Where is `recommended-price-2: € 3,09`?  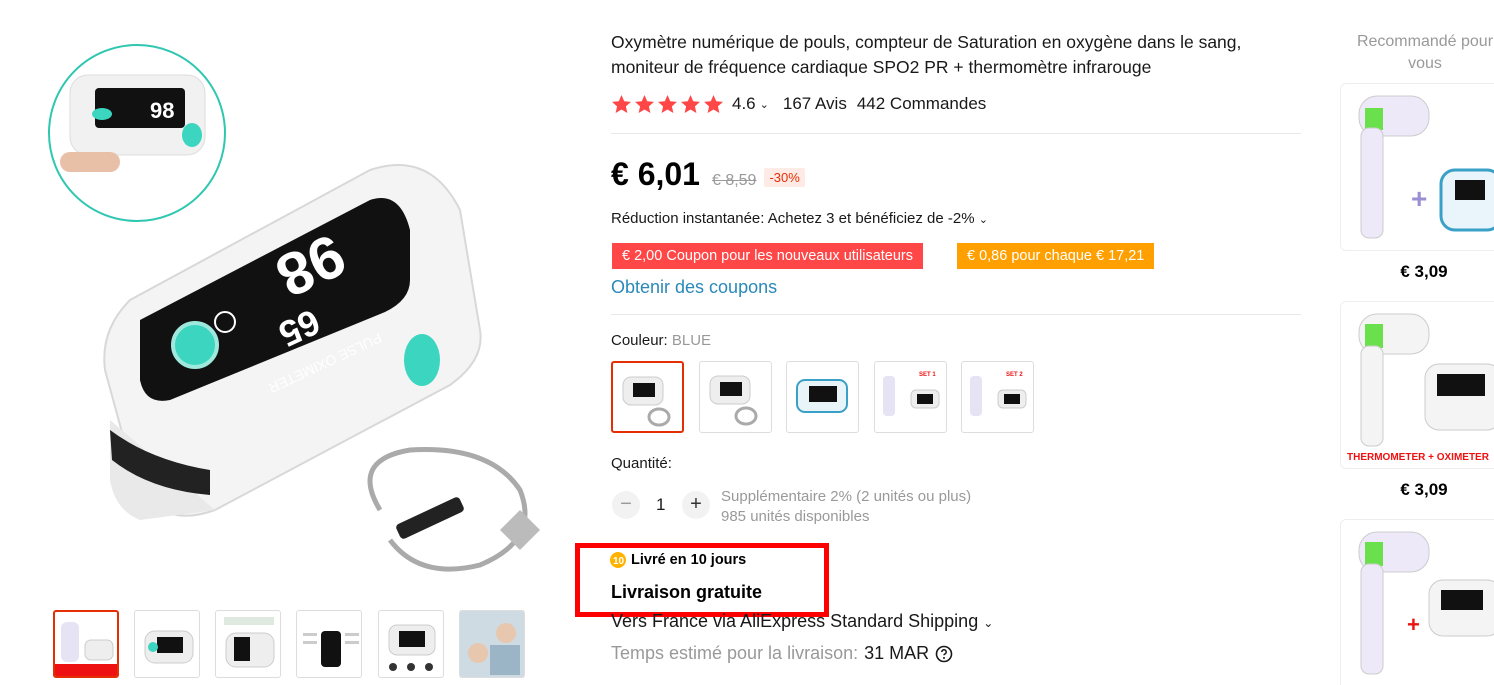
recommended-price-2: € 3,09 is located at coordinates (1424, 489).